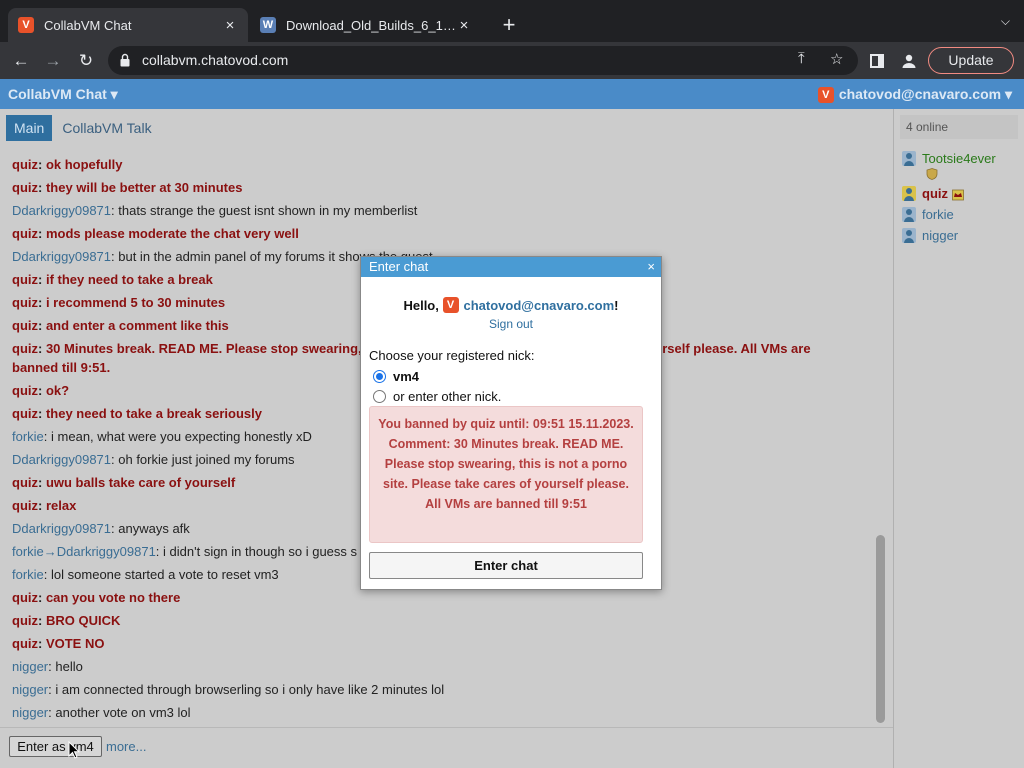 This screenshot has width=1024, height=768. I want to click on member-item: forkie, so click(949, 214).